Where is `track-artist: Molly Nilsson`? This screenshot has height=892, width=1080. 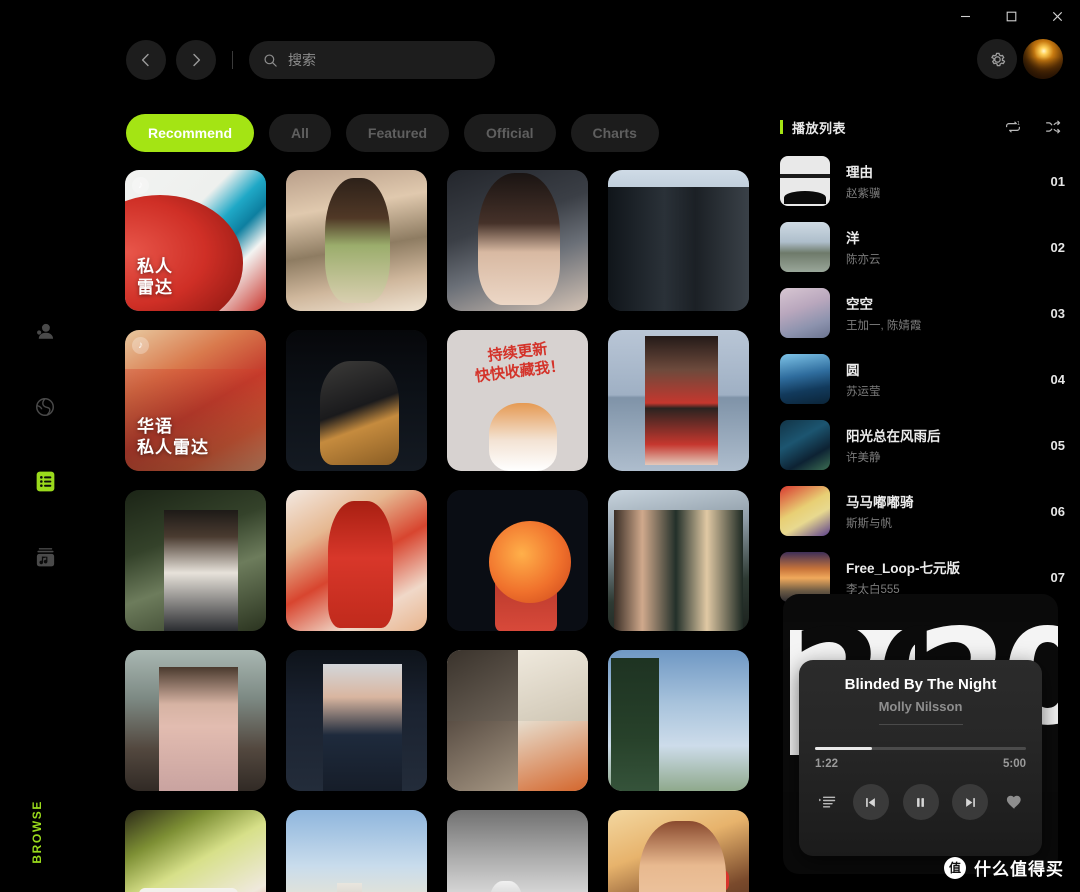
track-artist: Molly Nilsson is located at coordinates (920, 706).